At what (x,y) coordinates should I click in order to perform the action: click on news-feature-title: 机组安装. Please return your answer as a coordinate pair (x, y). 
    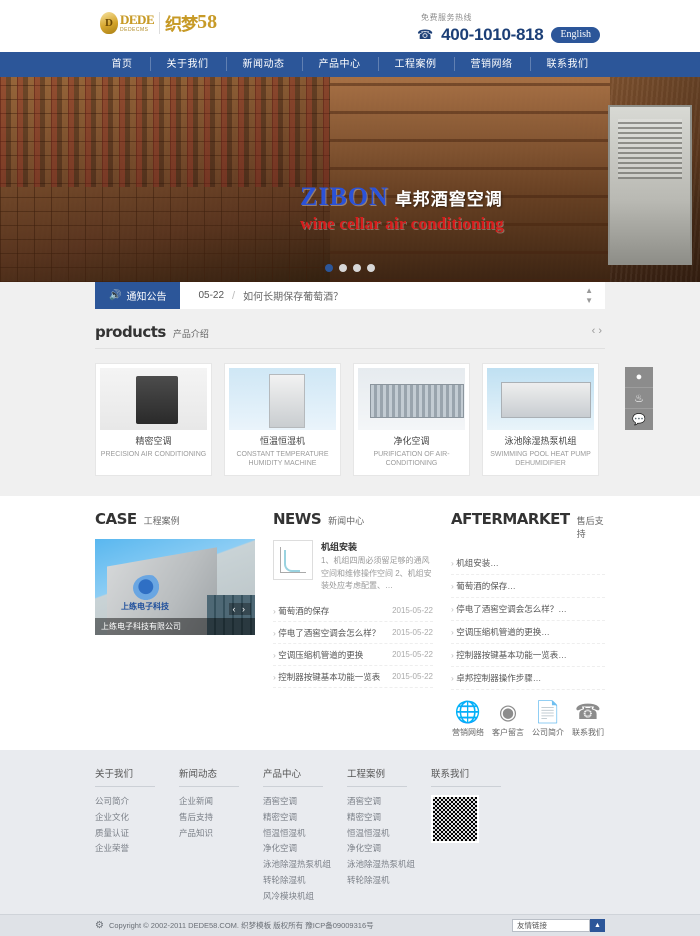
    Looking at the image, I should click on (377, 546).